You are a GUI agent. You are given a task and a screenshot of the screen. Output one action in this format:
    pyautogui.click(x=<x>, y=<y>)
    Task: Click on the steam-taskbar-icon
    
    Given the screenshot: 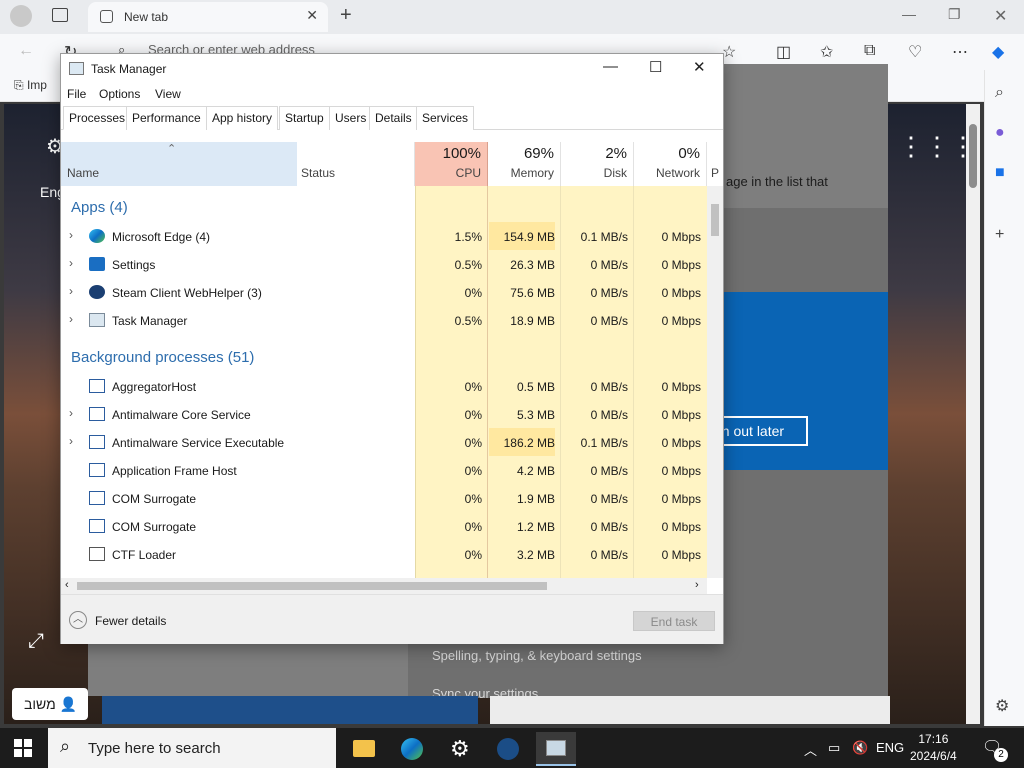 What is the action you would take?
    pyautogui.click(x=508, y=749)
    